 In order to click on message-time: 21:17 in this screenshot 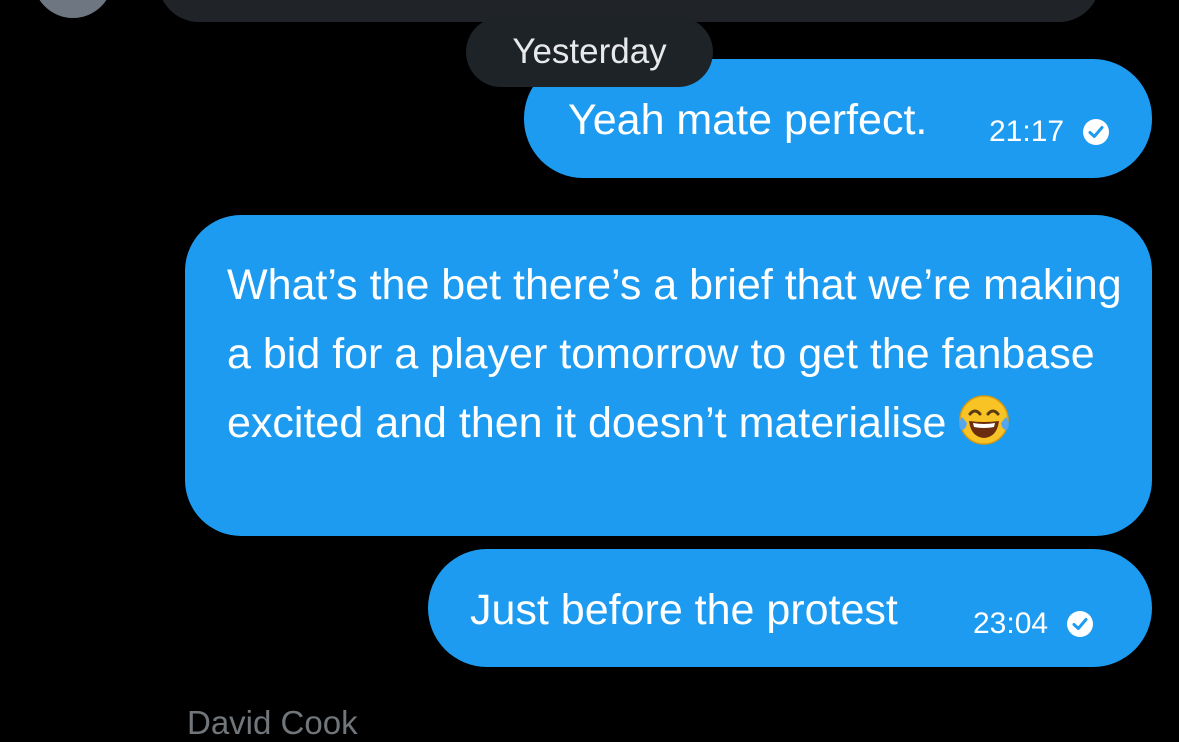, I will do `click(1027, 131)`.